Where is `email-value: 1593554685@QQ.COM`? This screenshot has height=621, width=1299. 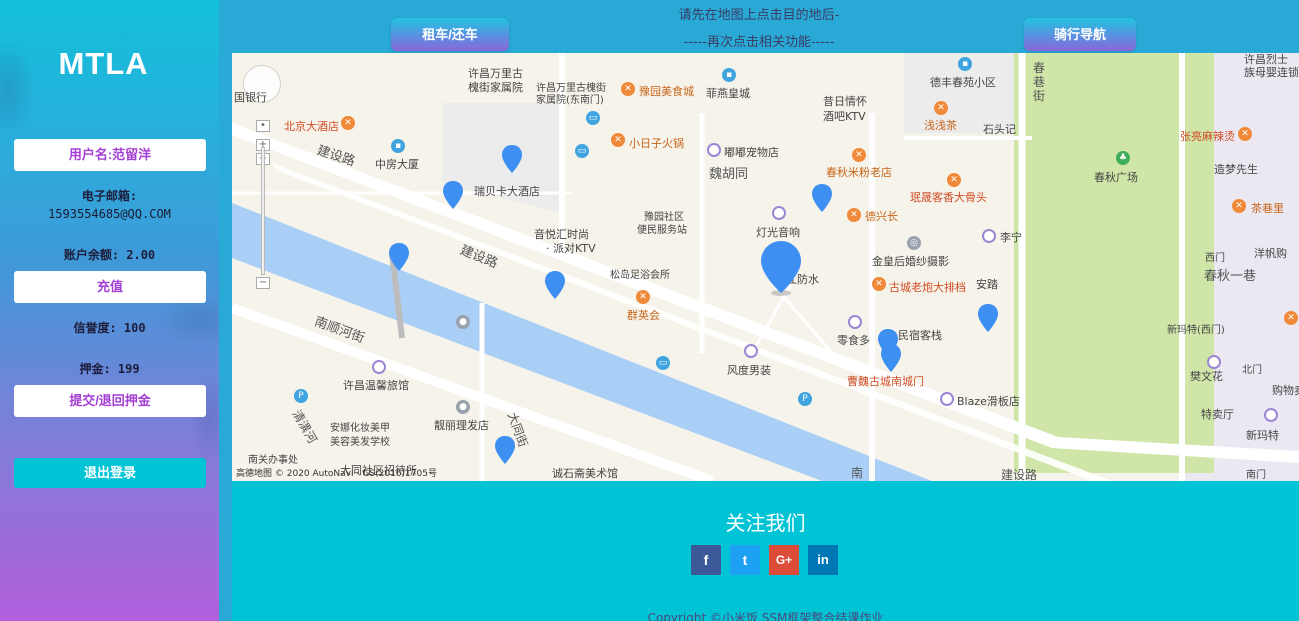 email-value: 1593554685@QQ.COM is located at coordinates (109, 214).